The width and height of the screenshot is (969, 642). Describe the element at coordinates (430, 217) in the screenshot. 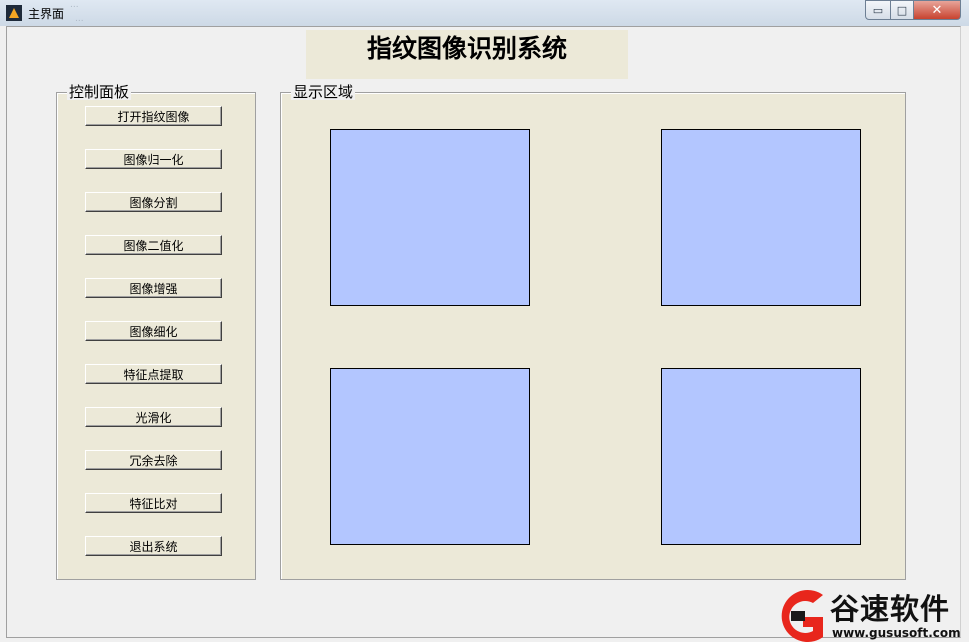

I see `axes-top-left` at that location.